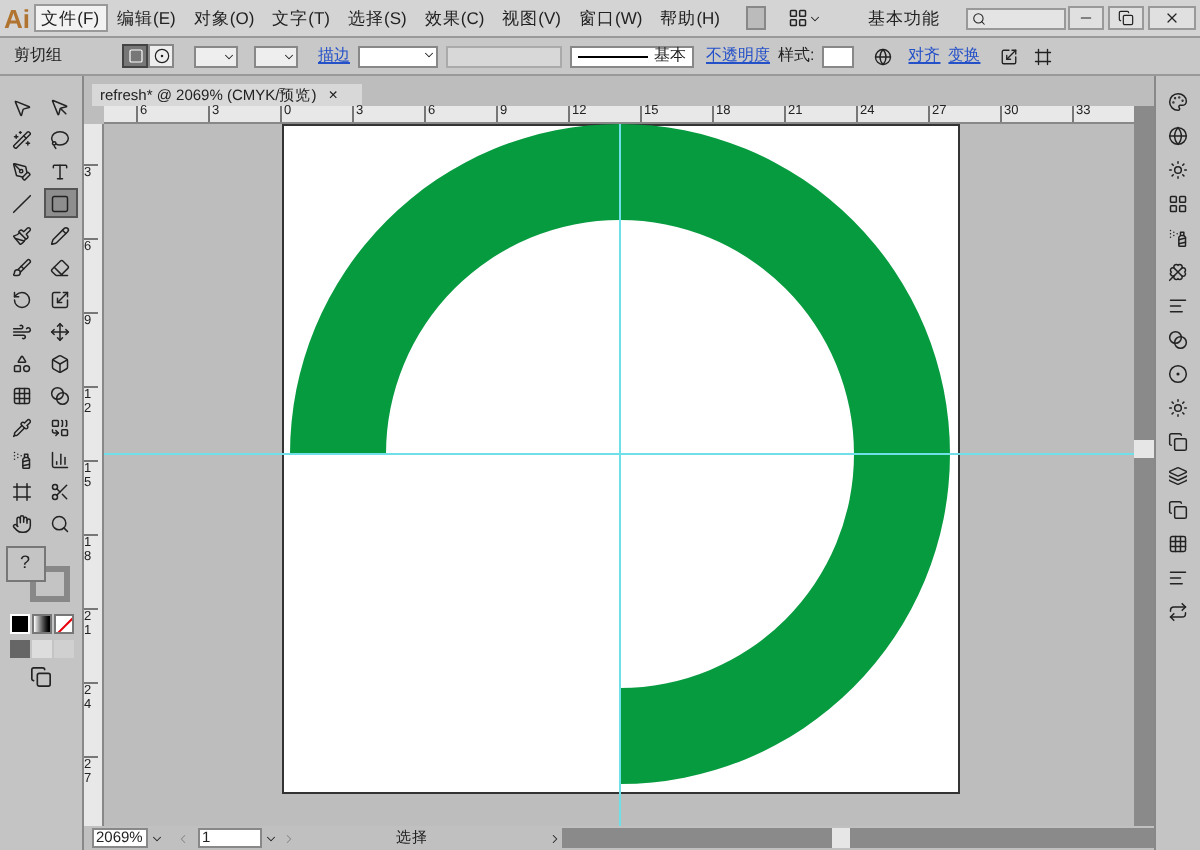 The image size is (1200, 850). I want to click on none-swatch, so click(63, 624).